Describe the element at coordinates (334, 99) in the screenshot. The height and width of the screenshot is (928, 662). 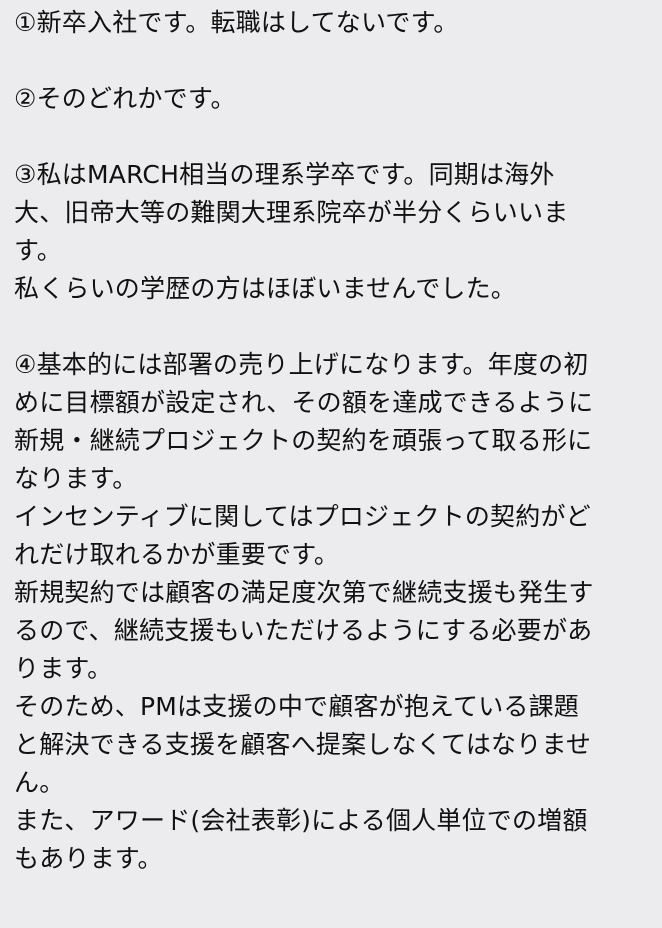
I see `answer-2: ②そのどれかです。` at that location.